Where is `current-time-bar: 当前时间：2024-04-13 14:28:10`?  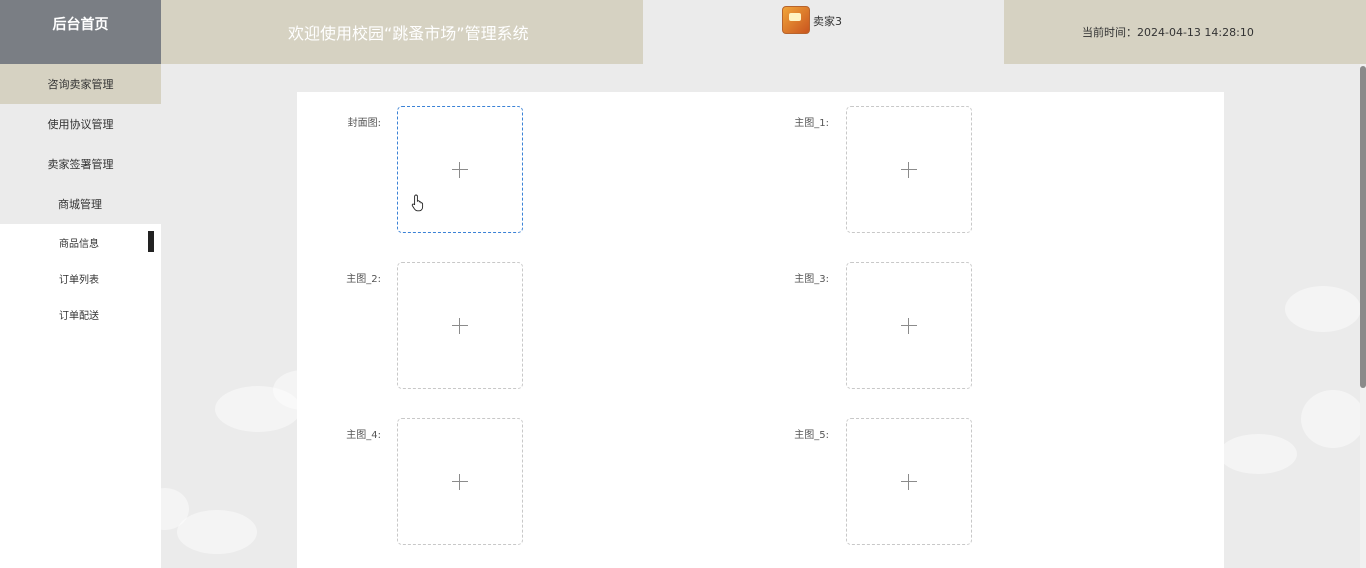
current-time-bar: 当前时间：2024-04-13 14:28:10 is located at coordinates (1185, 32).